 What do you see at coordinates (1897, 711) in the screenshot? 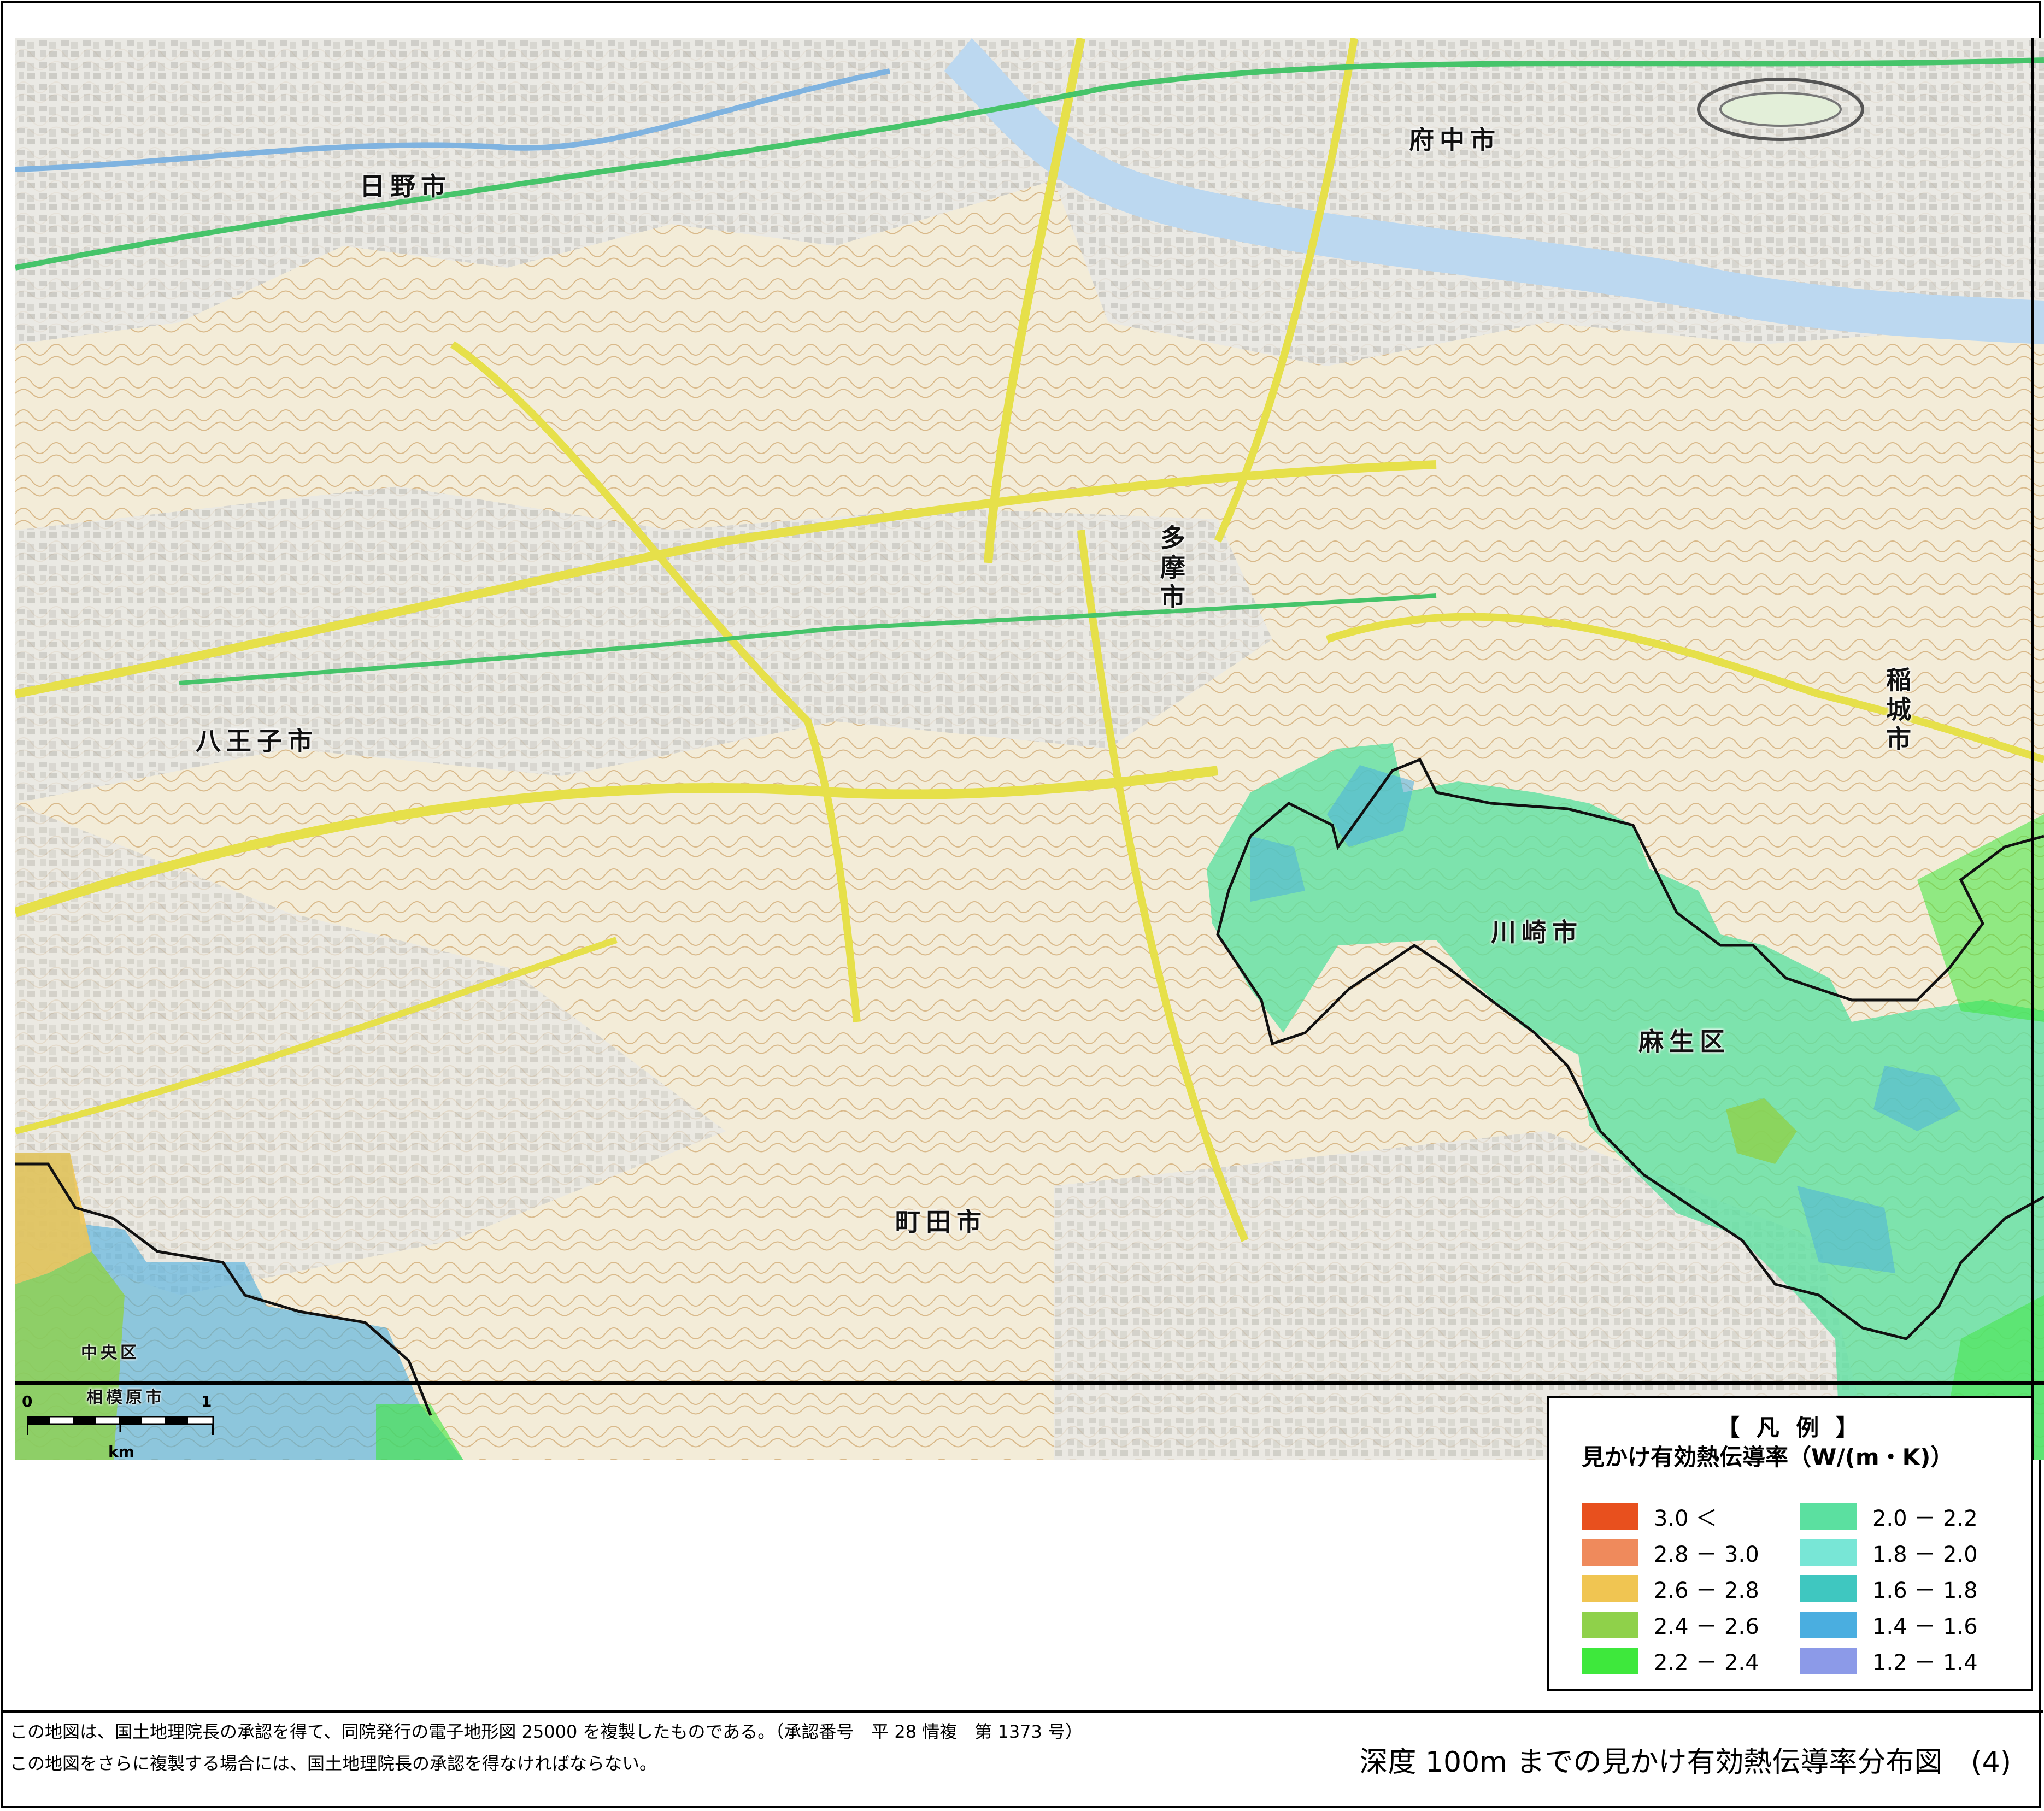
I see `city-label-inagi: 稲城市` at bounding box center [1897, 711].